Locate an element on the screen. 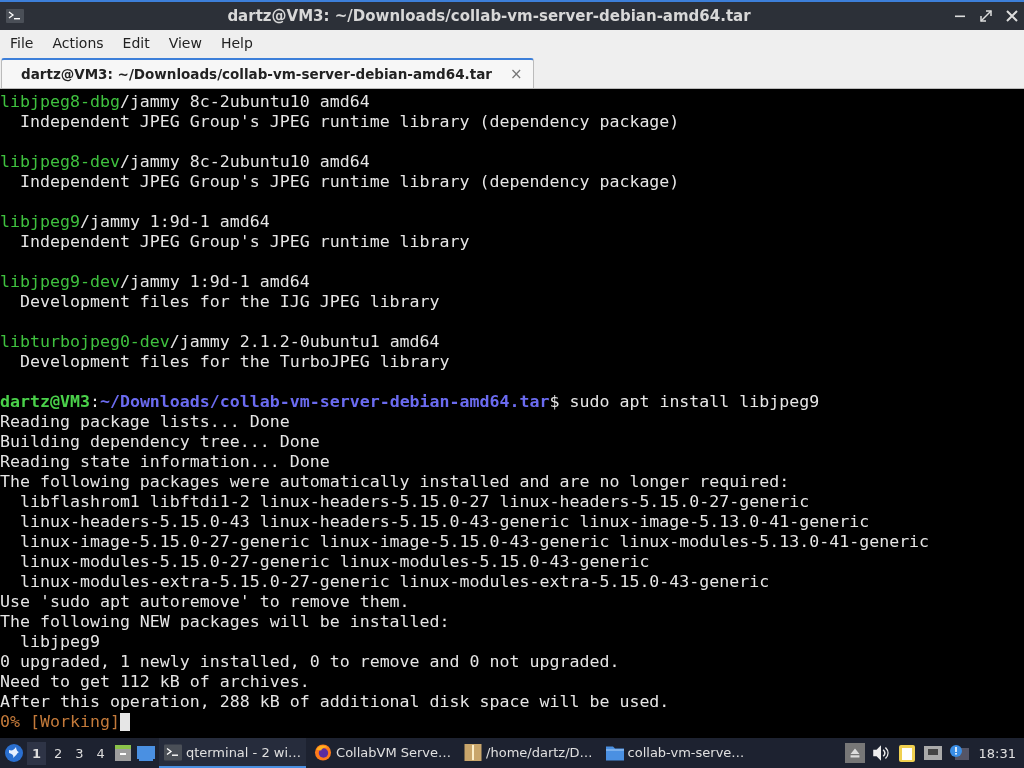 The height and width of the screenshot is (768, 1024). terminal-text: Use 'sudo apt autoremove' to remove them. is located at coordinates (205, 602).